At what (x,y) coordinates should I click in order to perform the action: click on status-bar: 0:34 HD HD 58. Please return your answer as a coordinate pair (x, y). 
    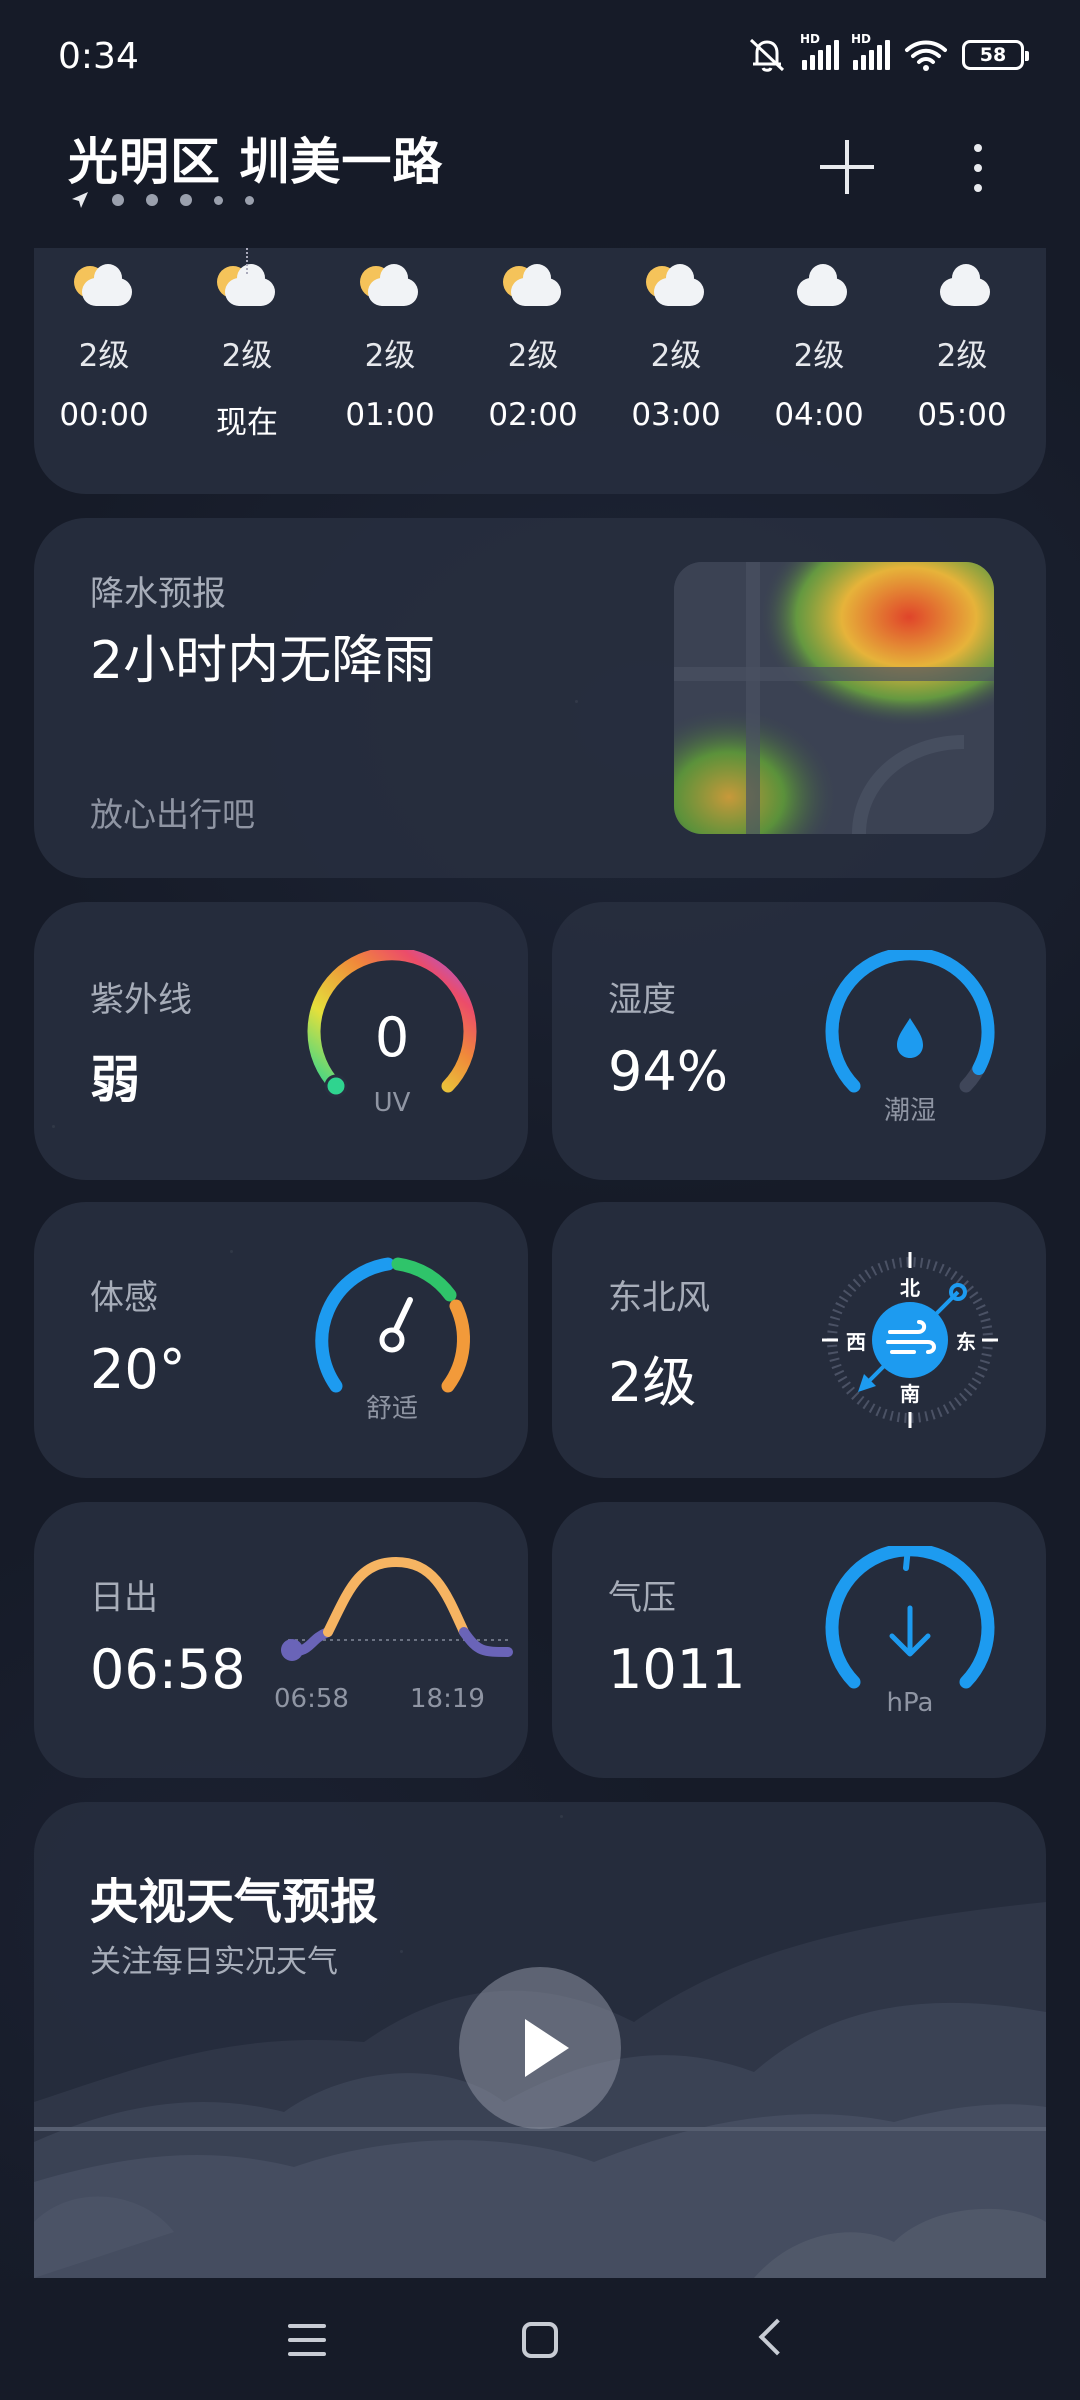
    Looking at the image, I should click on (540, 55).